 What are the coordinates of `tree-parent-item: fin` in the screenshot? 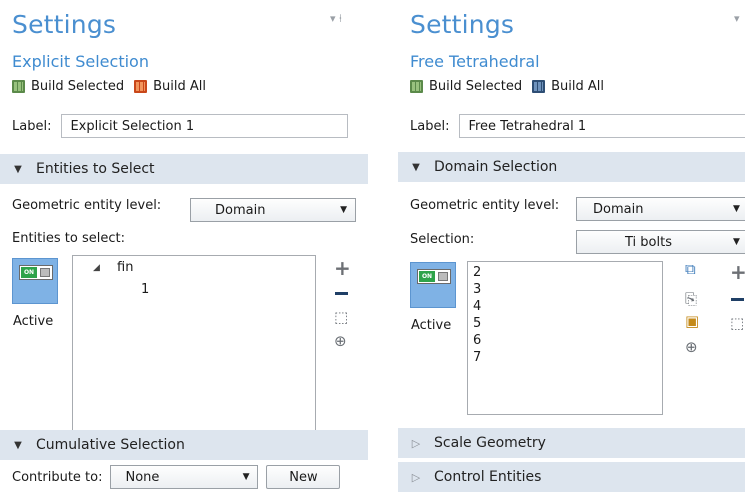 It's located at (125, 267).